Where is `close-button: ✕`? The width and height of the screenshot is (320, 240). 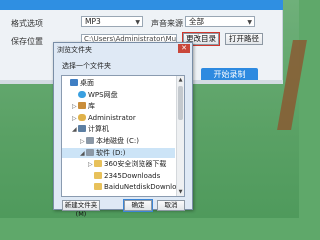 close-button: ✕ is located at coordinates (184, 48).